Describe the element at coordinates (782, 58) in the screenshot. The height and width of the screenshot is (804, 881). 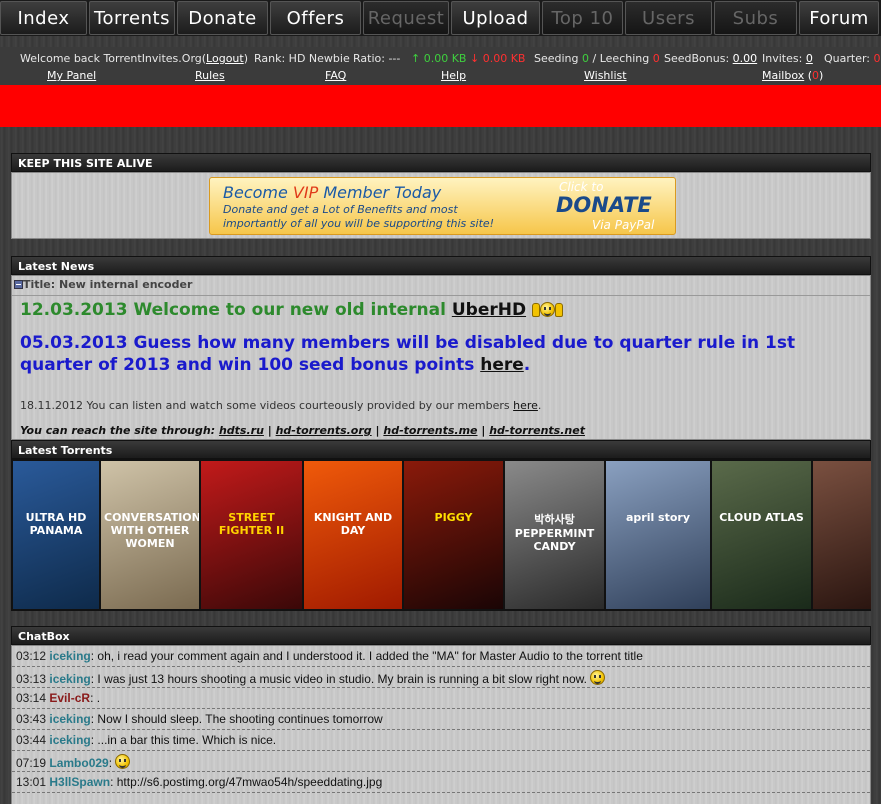
I see `invites-label: Invites:` at that location.